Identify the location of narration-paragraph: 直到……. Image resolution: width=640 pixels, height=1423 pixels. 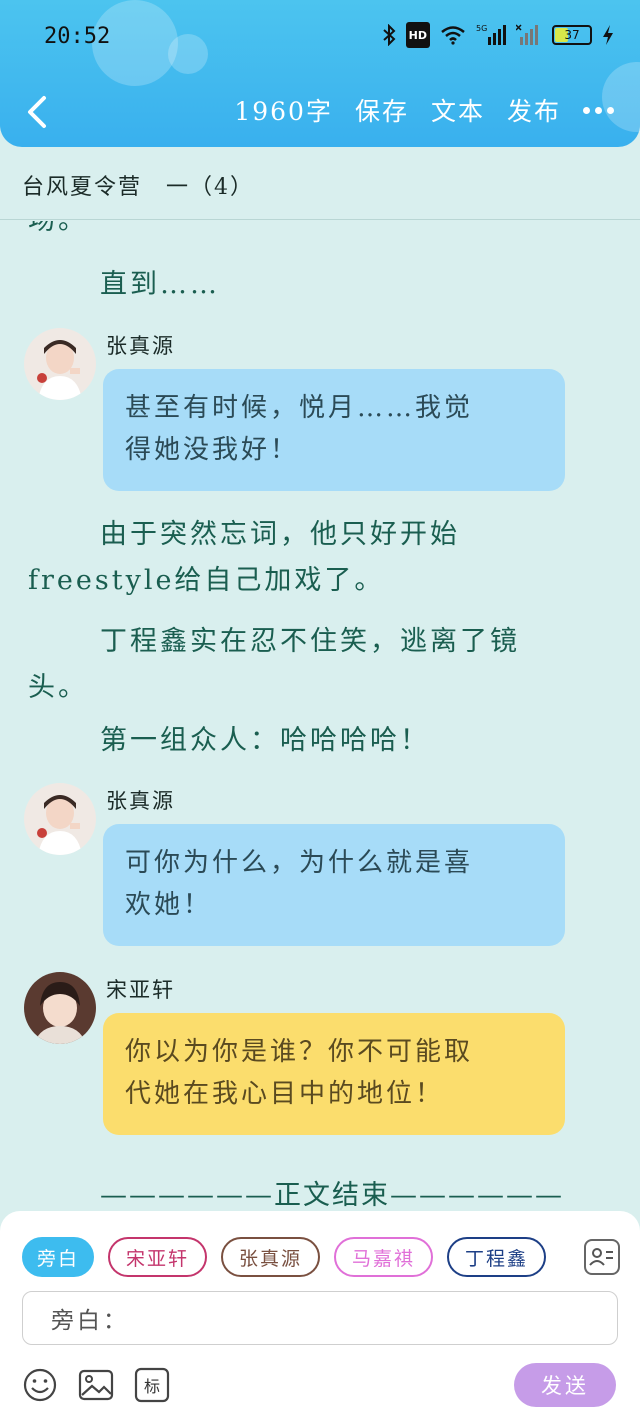
(160, 284).